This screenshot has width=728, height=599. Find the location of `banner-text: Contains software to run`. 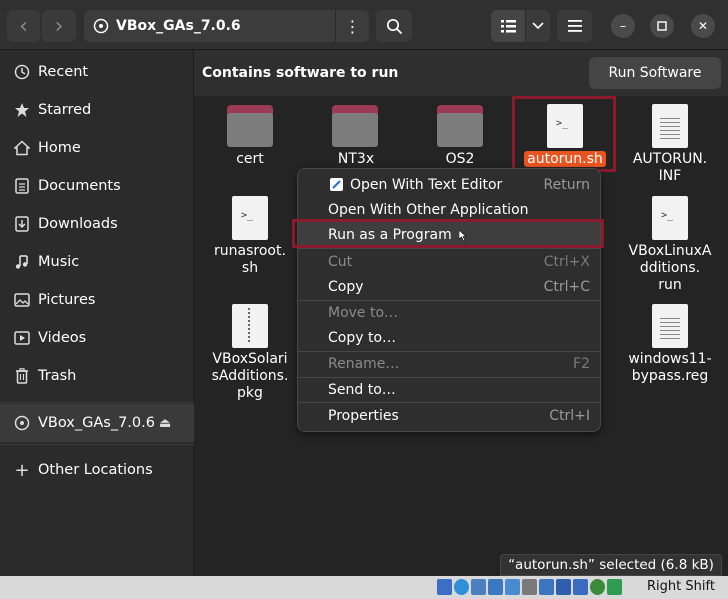

banner-text: Contains software to run is located at coordinates (300, 73).